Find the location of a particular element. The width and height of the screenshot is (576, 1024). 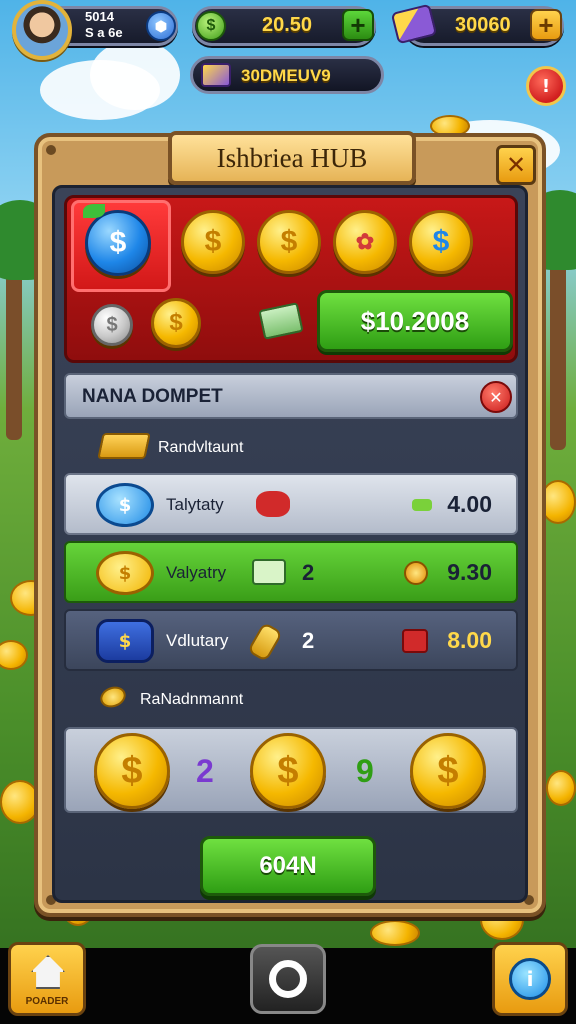

info-button: i is located at coordinates (530, 979).